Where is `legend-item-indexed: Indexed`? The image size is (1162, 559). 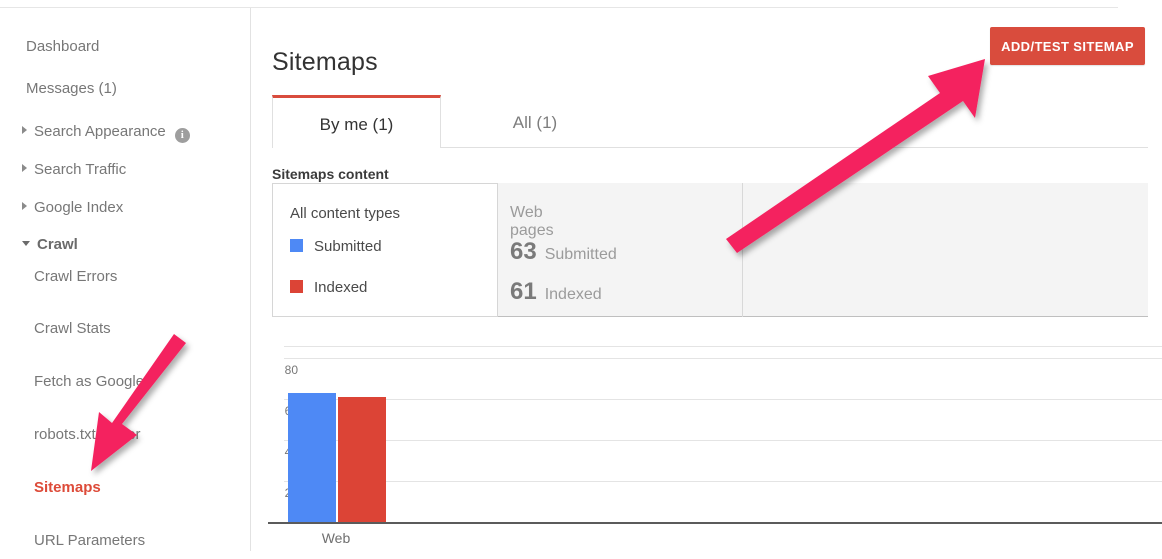 legend-item-indexed: Indexed is located at coordinates (328, 287).